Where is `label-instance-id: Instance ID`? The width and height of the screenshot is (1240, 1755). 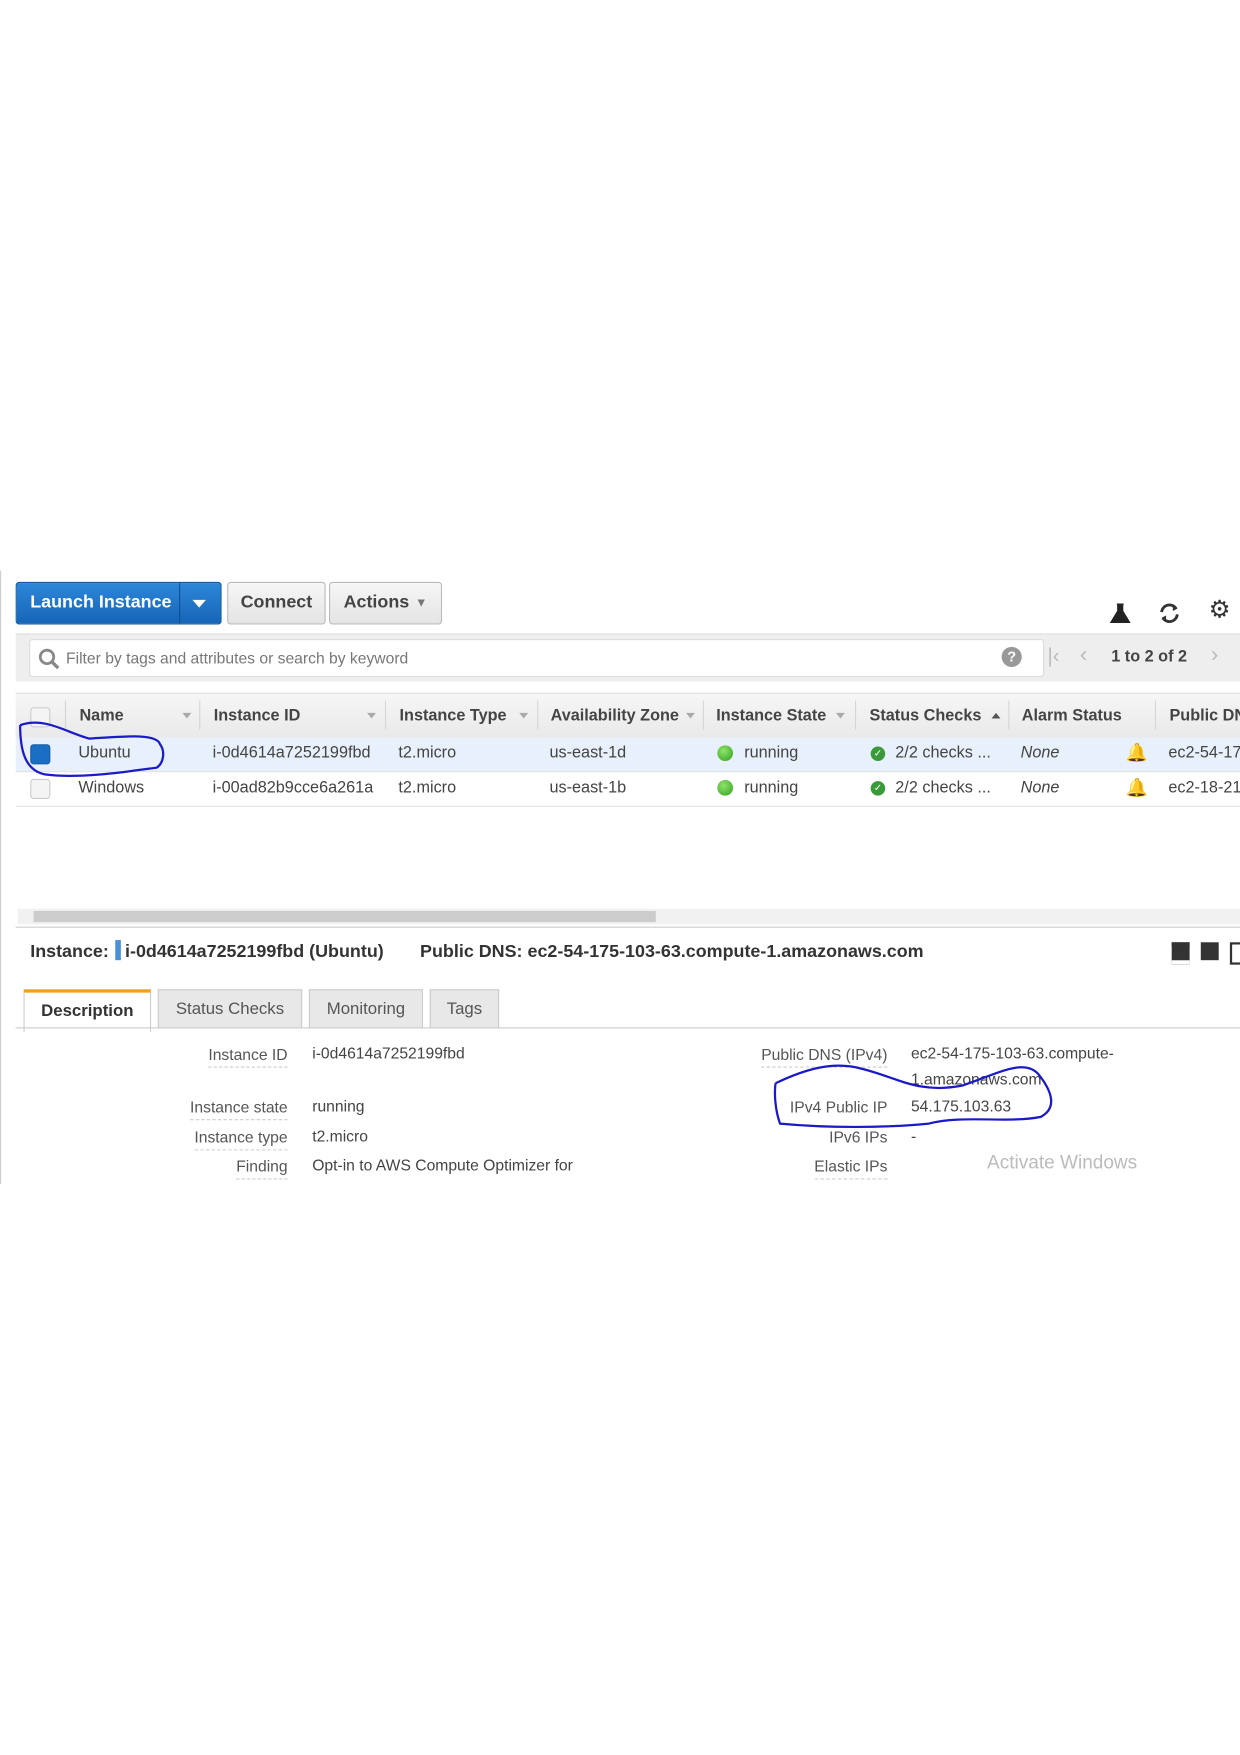
label-instance-id: Instance ID is located at coordinates (248, 1056).